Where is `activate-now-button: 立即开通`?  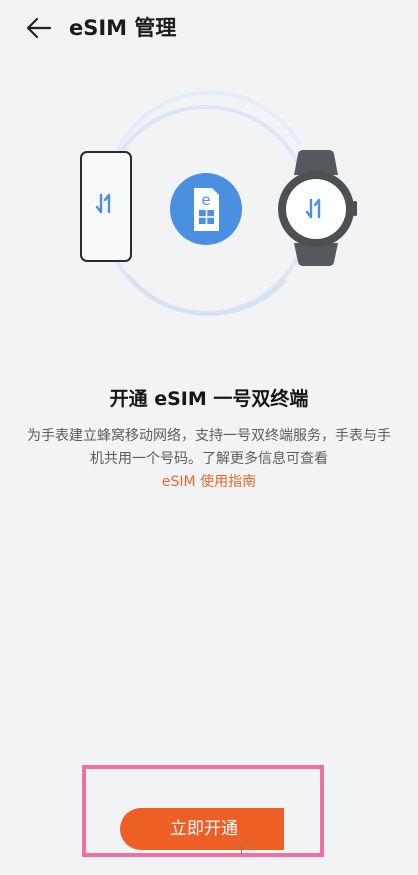 activate-now-button: 立即开通 is located at coordinates (202, 829).